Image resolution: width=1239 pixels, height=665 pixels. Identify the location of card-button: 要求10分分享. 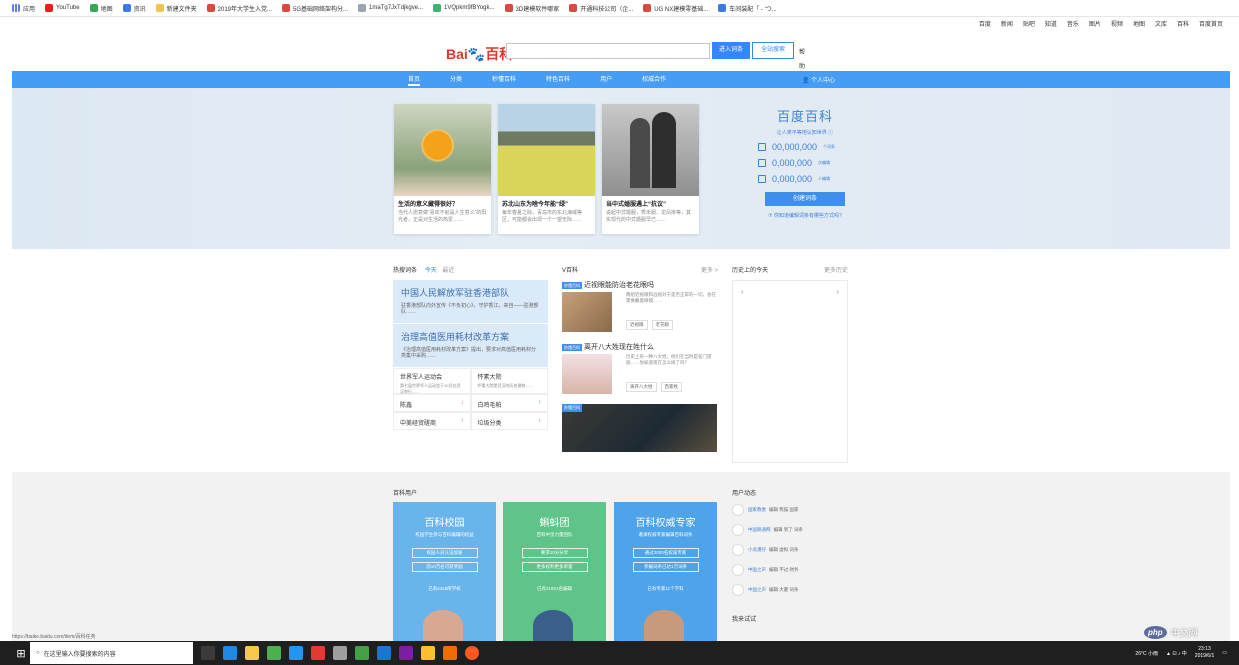
(554, 553).